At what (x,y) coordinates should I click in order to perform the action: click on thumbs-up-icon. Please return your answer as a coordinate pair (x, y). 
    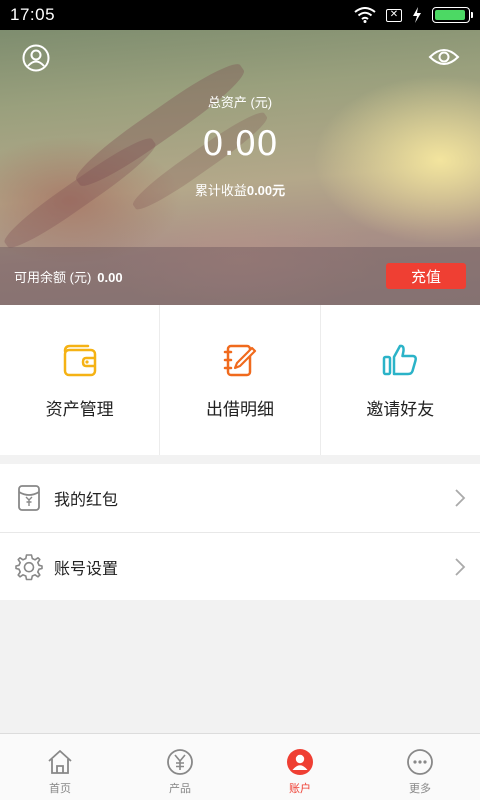
    Looking at the image, I should click on (400, 360).